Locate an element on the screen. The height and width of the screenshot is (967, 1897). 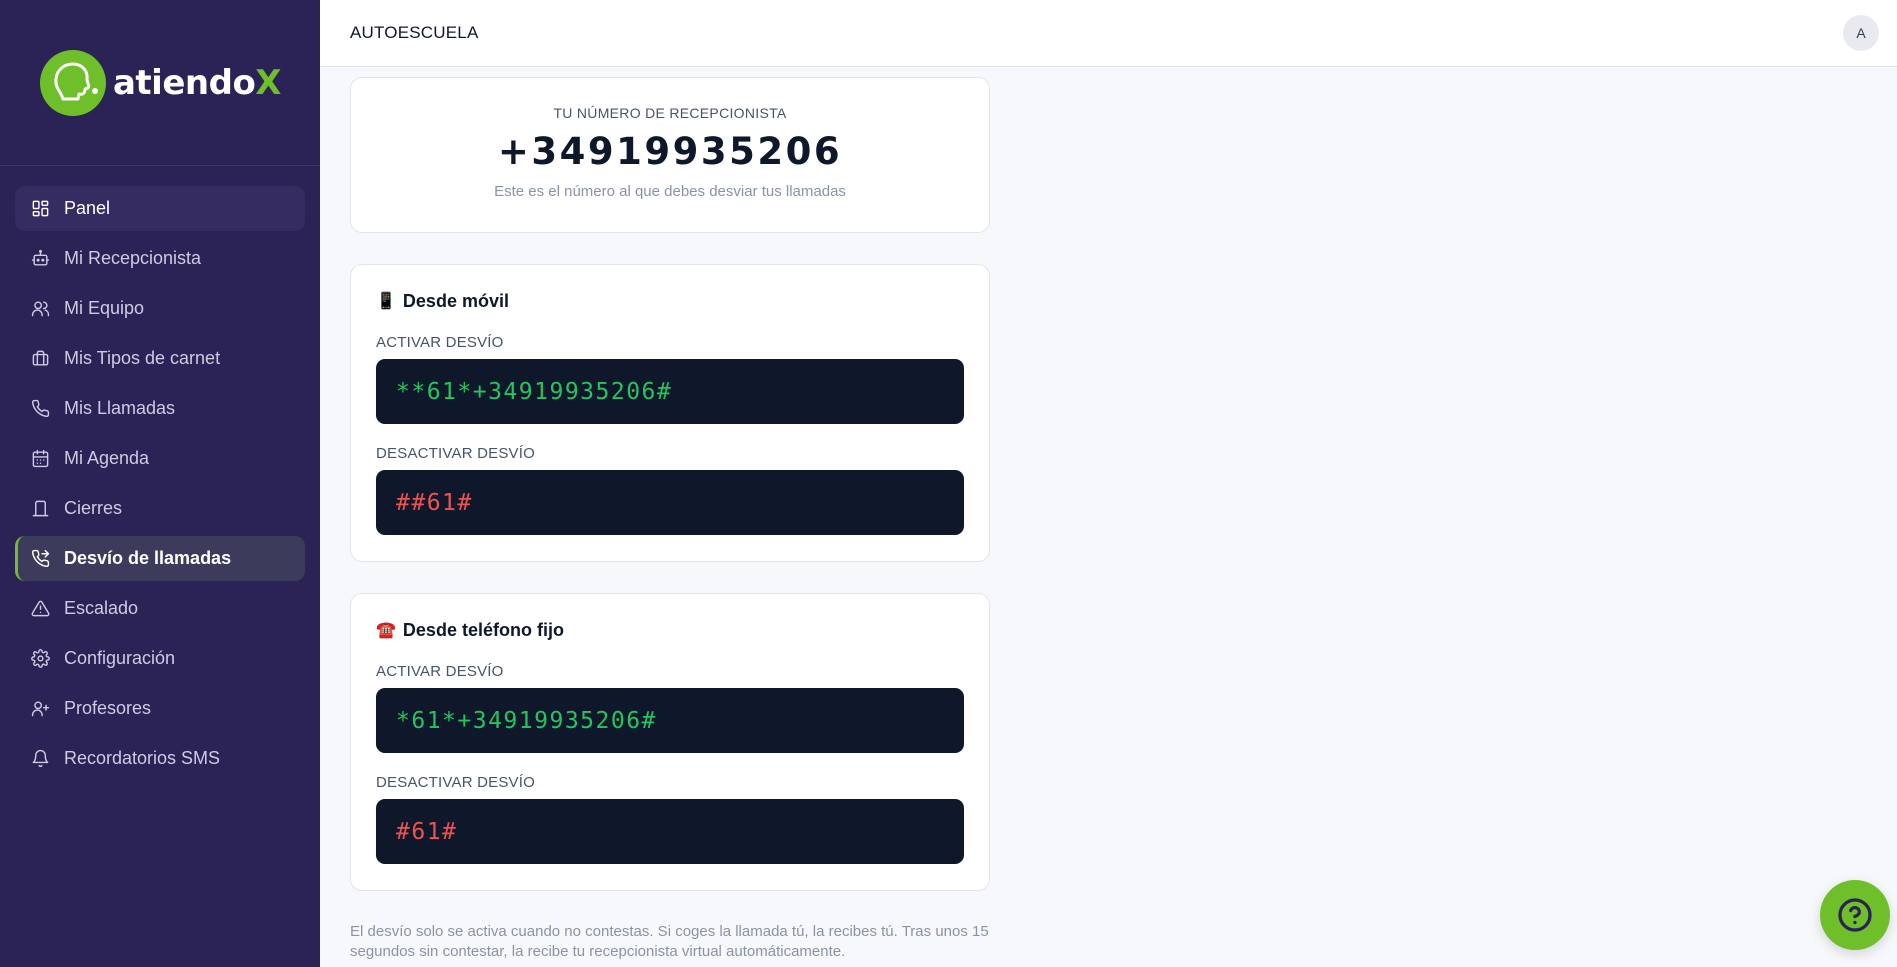
receptionist-number-label: TU NÚMERO DE RECEPCIONISTA is located at coordinates (670, 113).